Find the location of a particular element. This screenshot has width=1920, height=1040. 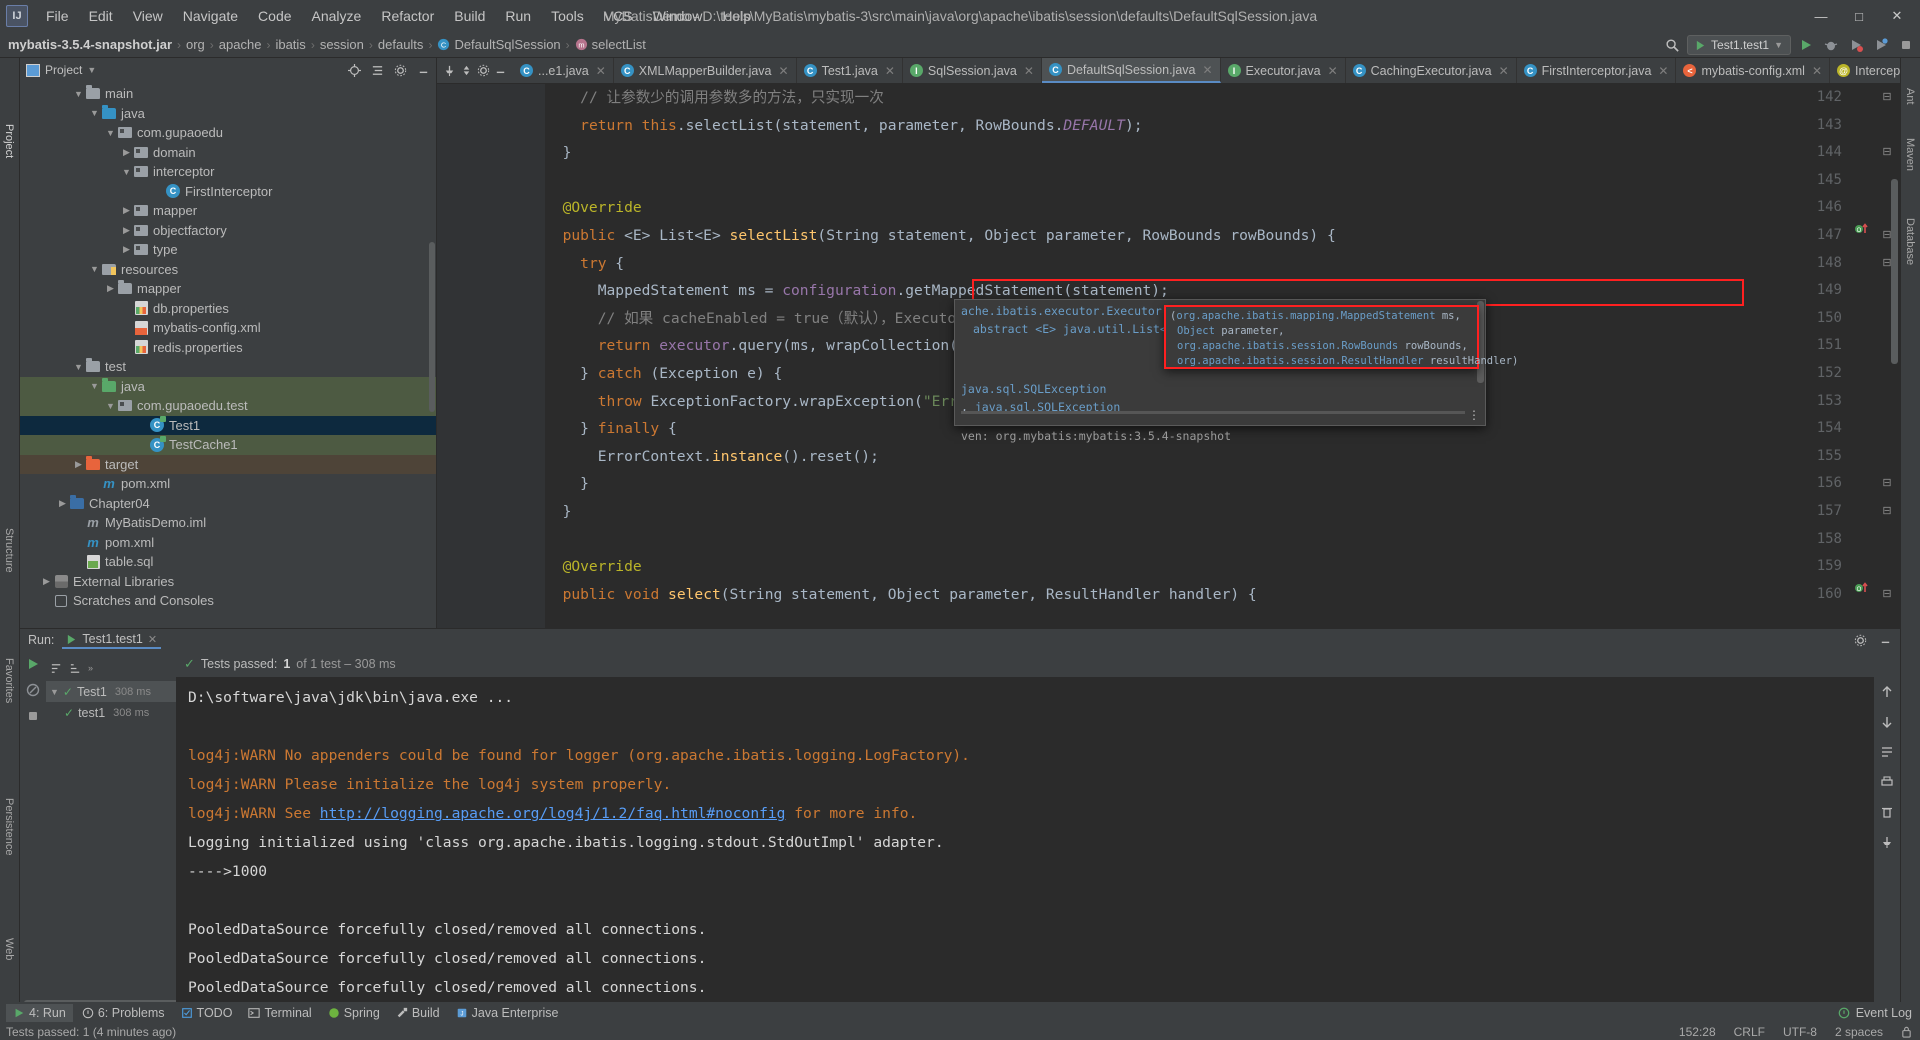

tree-node-mybatisdemo-iml: m MyBatisDemo.iml is located at coordinates (228, 523).